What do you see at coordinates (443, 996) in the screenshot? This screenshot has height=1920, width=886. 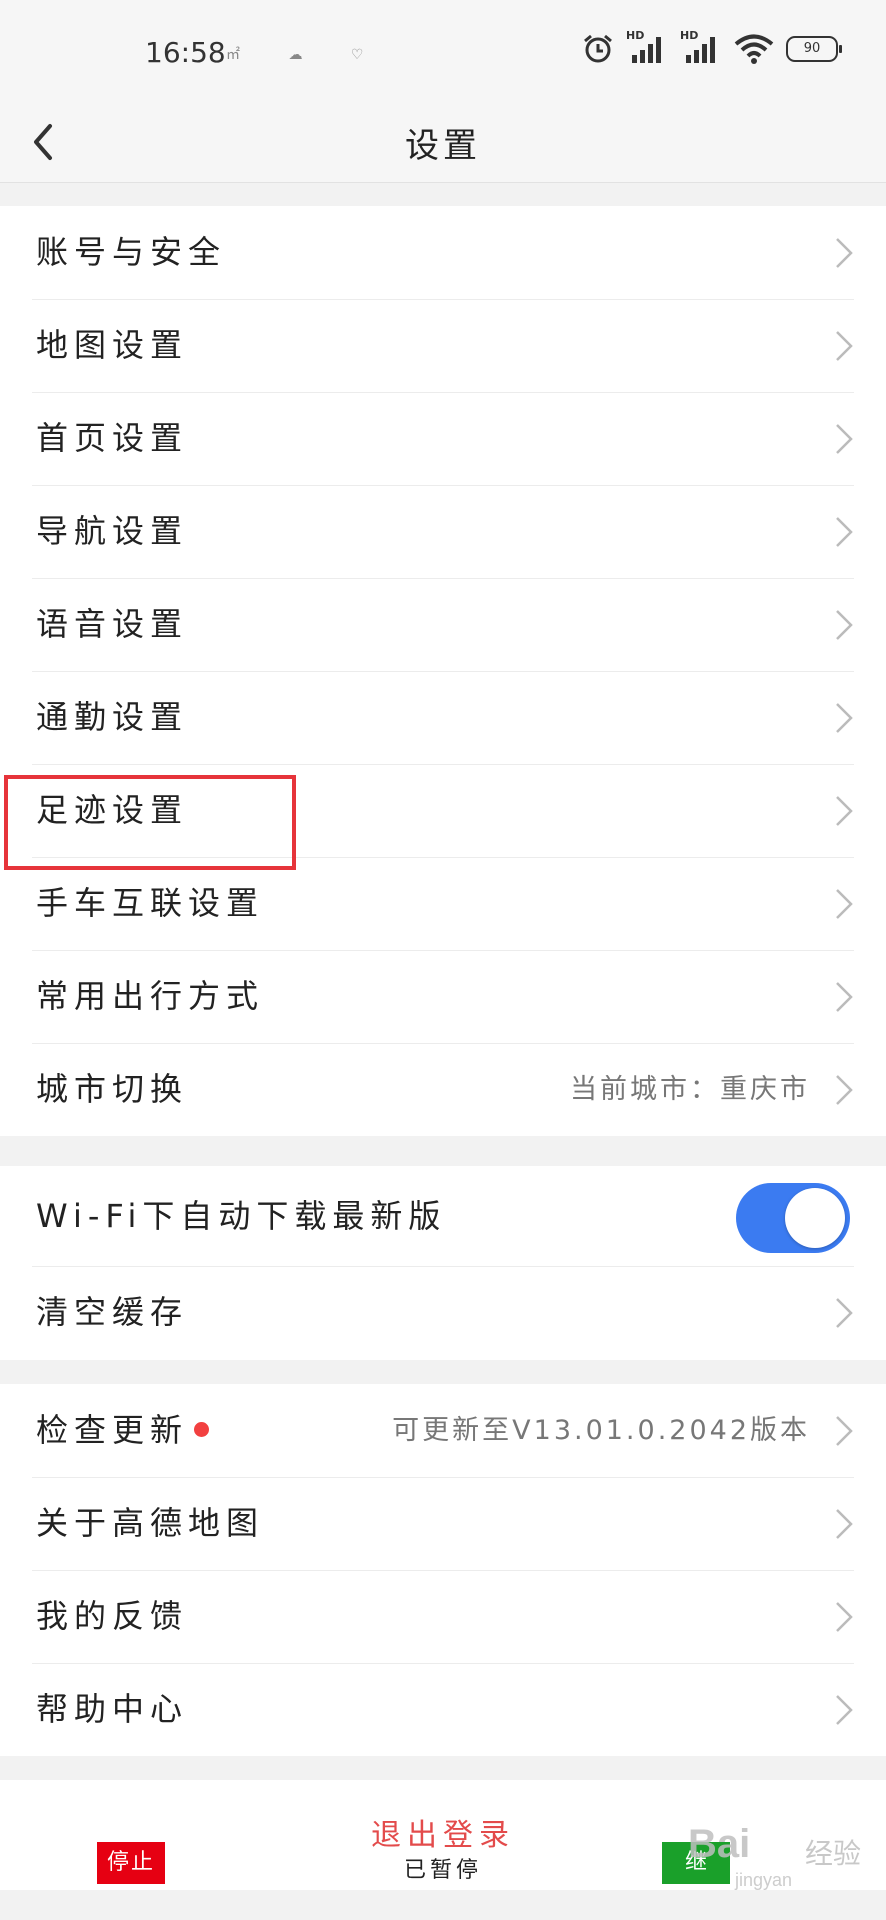 I see `settings-item-travel-mode: 常用出行方式` at bounding box center [443, 996].